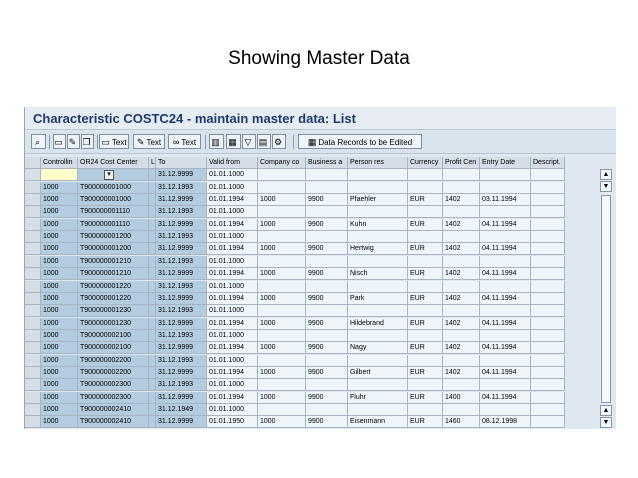  I want to click on table-cell: Park, so click(378, 299).